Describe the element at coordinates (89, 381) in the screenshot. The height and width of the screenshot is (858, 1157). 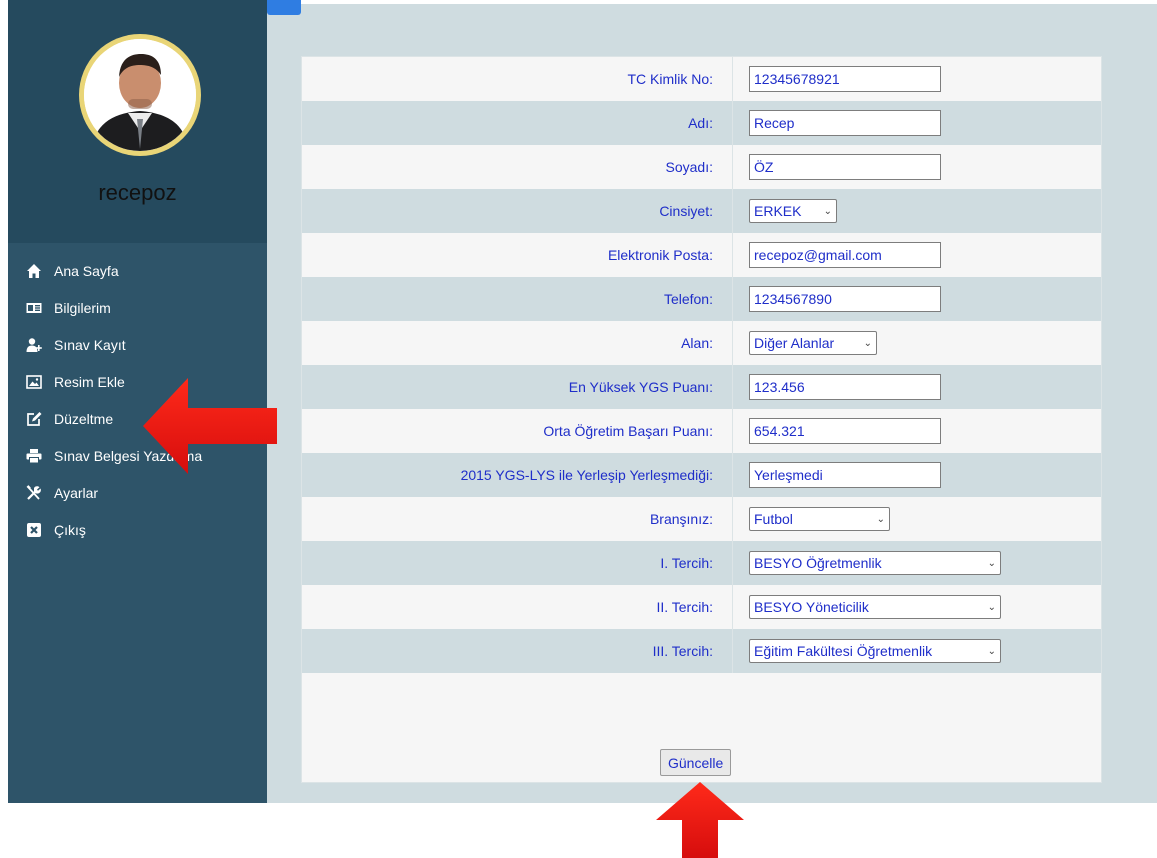
I see `sidebar-item-label: Resim Ekle` at that location.